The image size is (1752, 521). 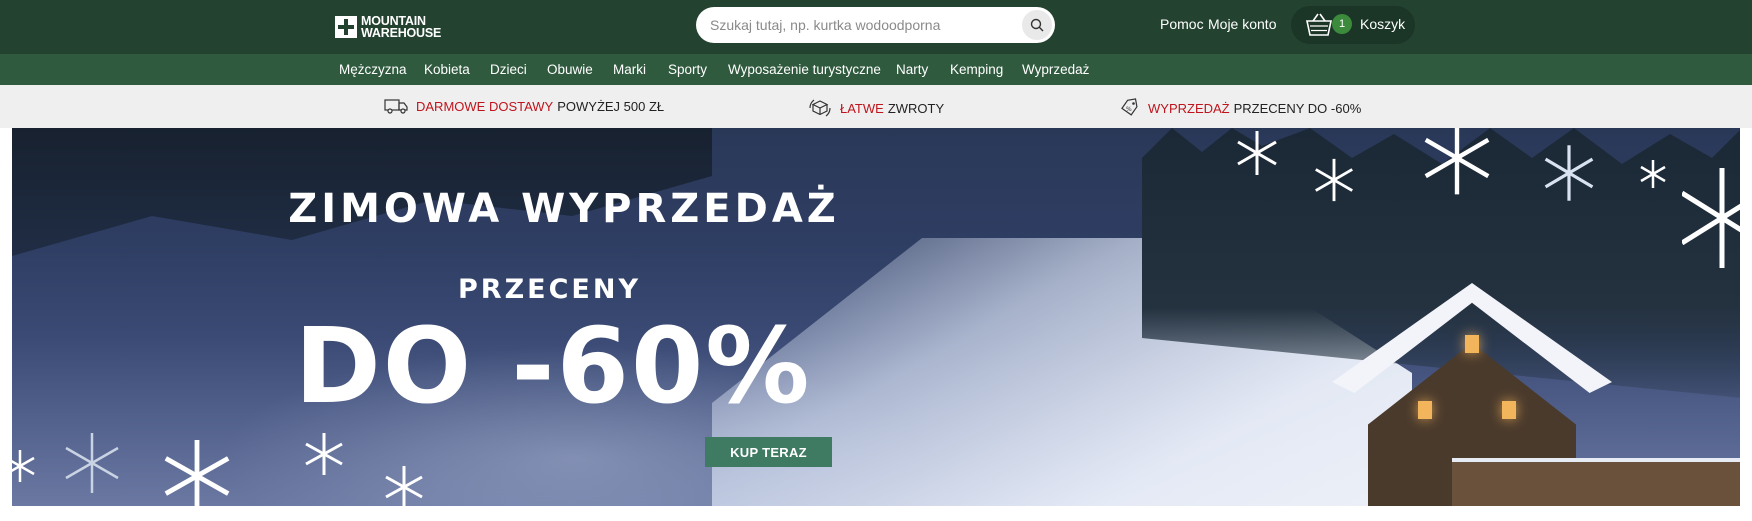 I want to click on hero-subtitle: PRZECENY, so click(x=549, y=289).